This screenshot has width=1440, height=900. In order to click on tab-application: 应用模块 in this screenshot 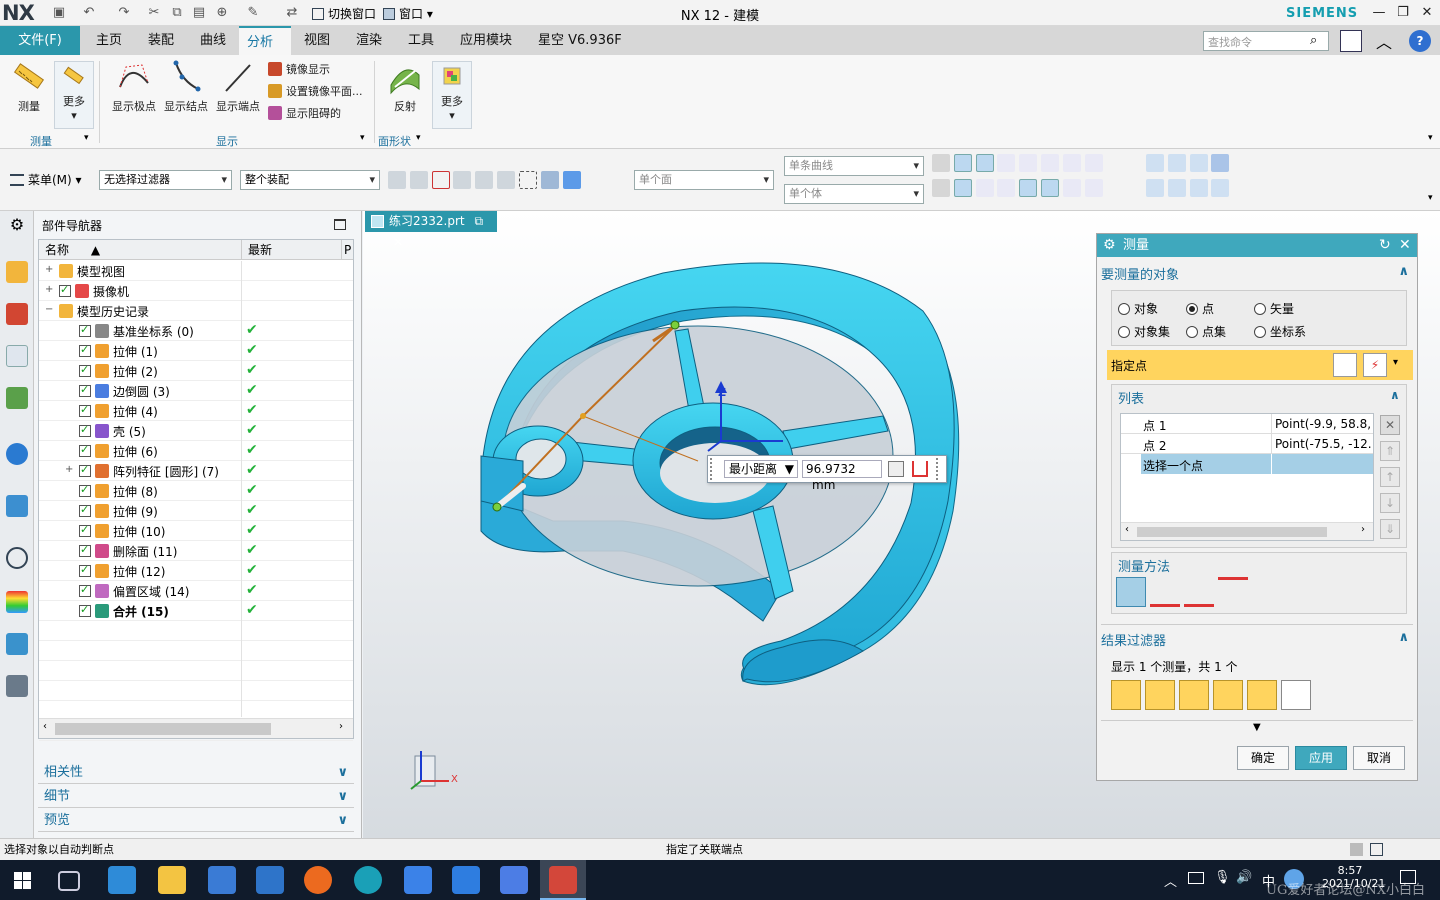, I will do `click(486, 40)`.